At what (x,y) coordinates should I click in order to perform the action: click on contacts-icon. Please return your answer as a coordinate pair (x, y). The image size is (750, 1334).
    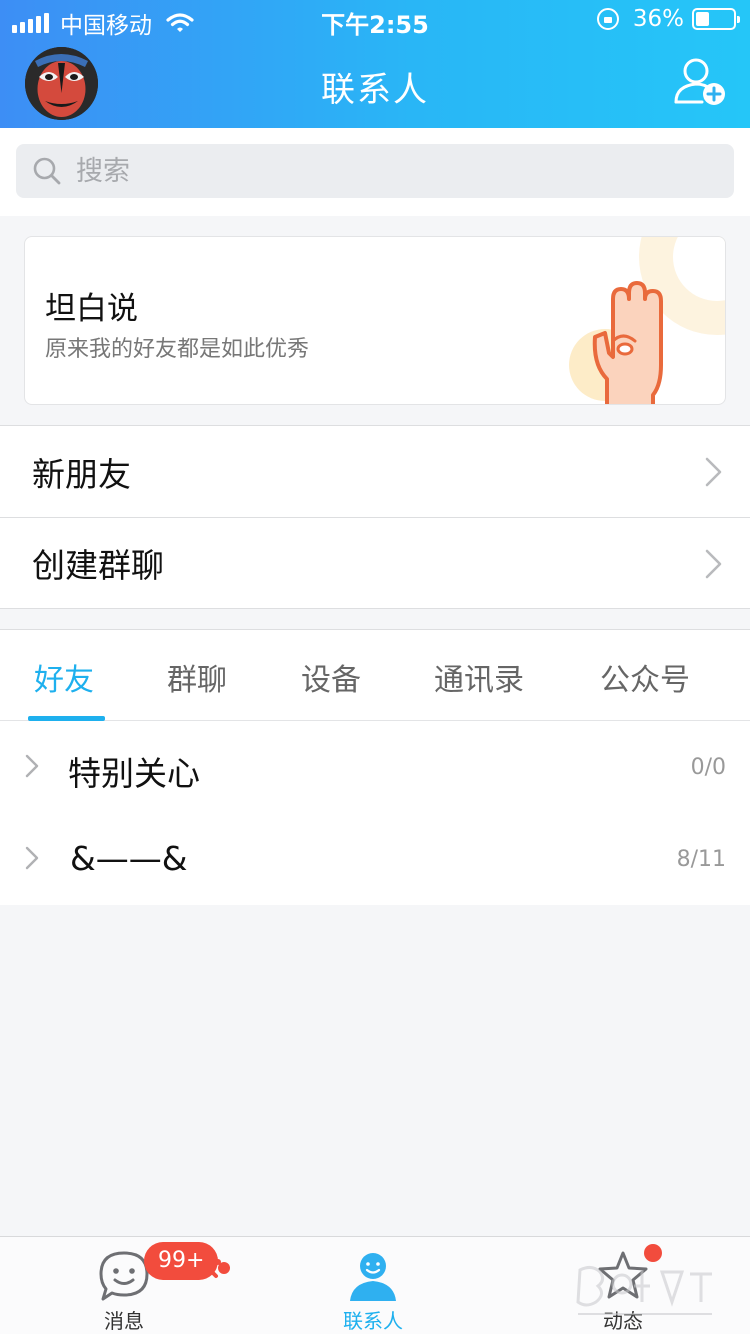
    Looking at the image, I should click on (373, 1277).